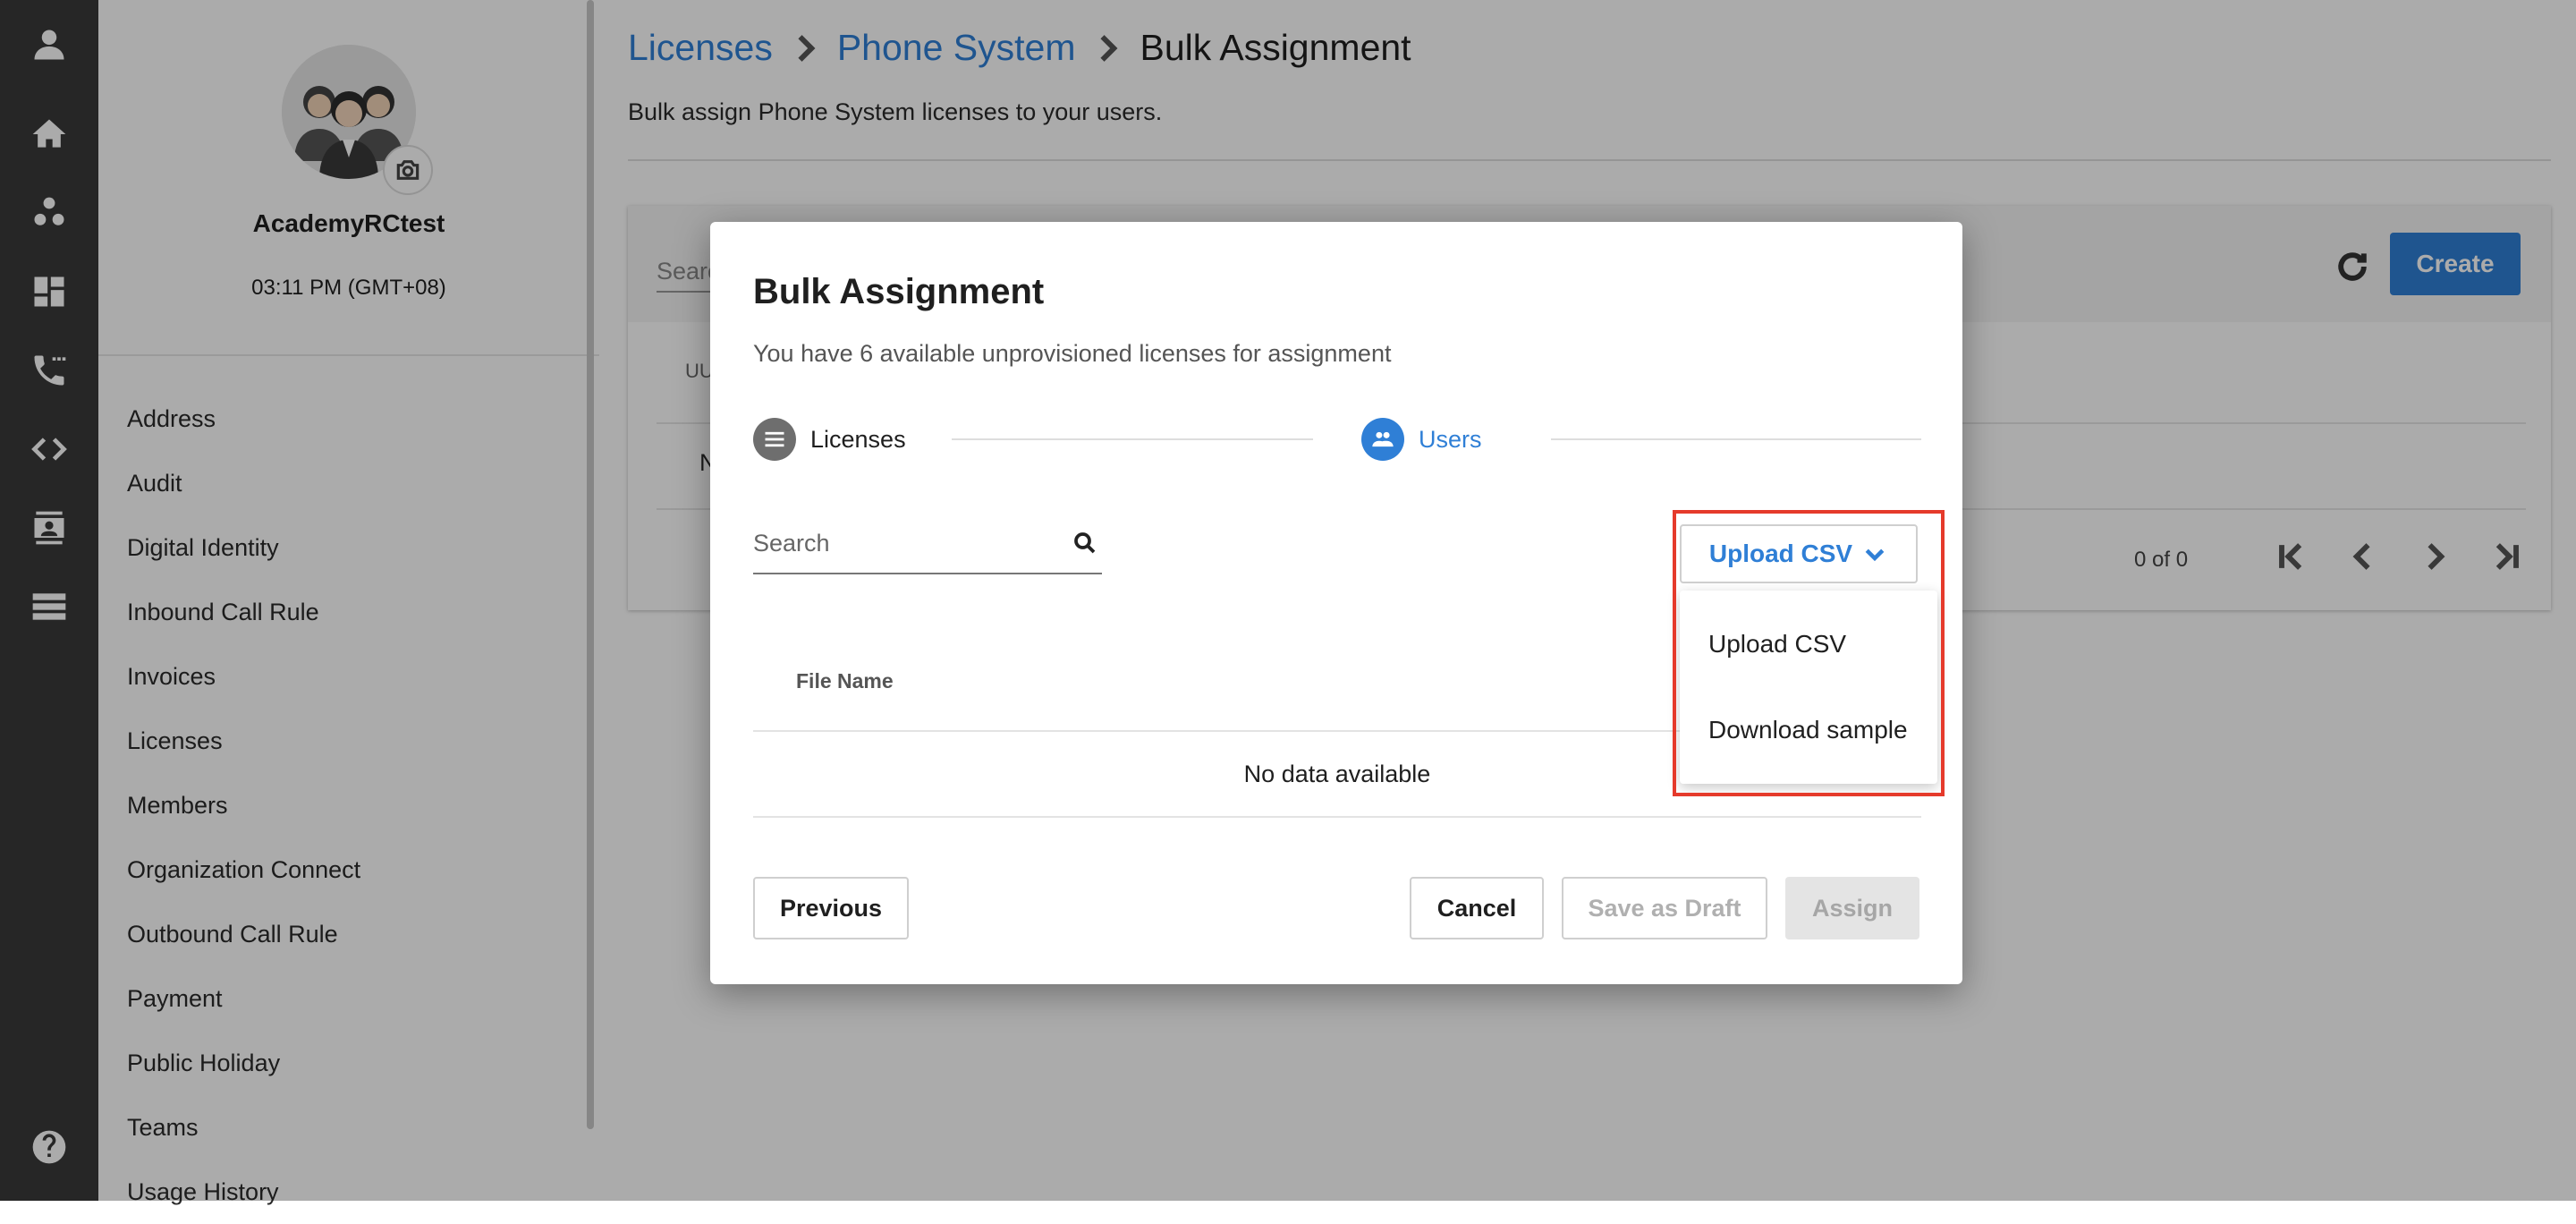 The width and height of the screenshot is (2576, 1224). I want to click on step-users: Users, so click(1421, 439).